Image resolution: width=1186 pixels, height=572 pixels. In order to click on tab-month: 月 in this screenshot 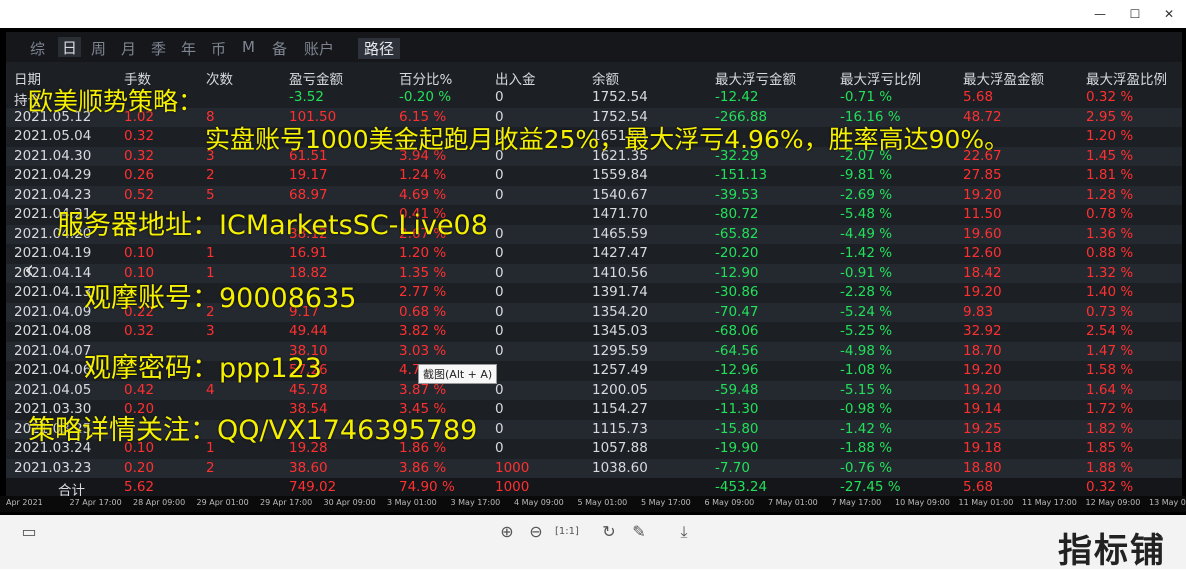, I will do `click(128, 48)`.